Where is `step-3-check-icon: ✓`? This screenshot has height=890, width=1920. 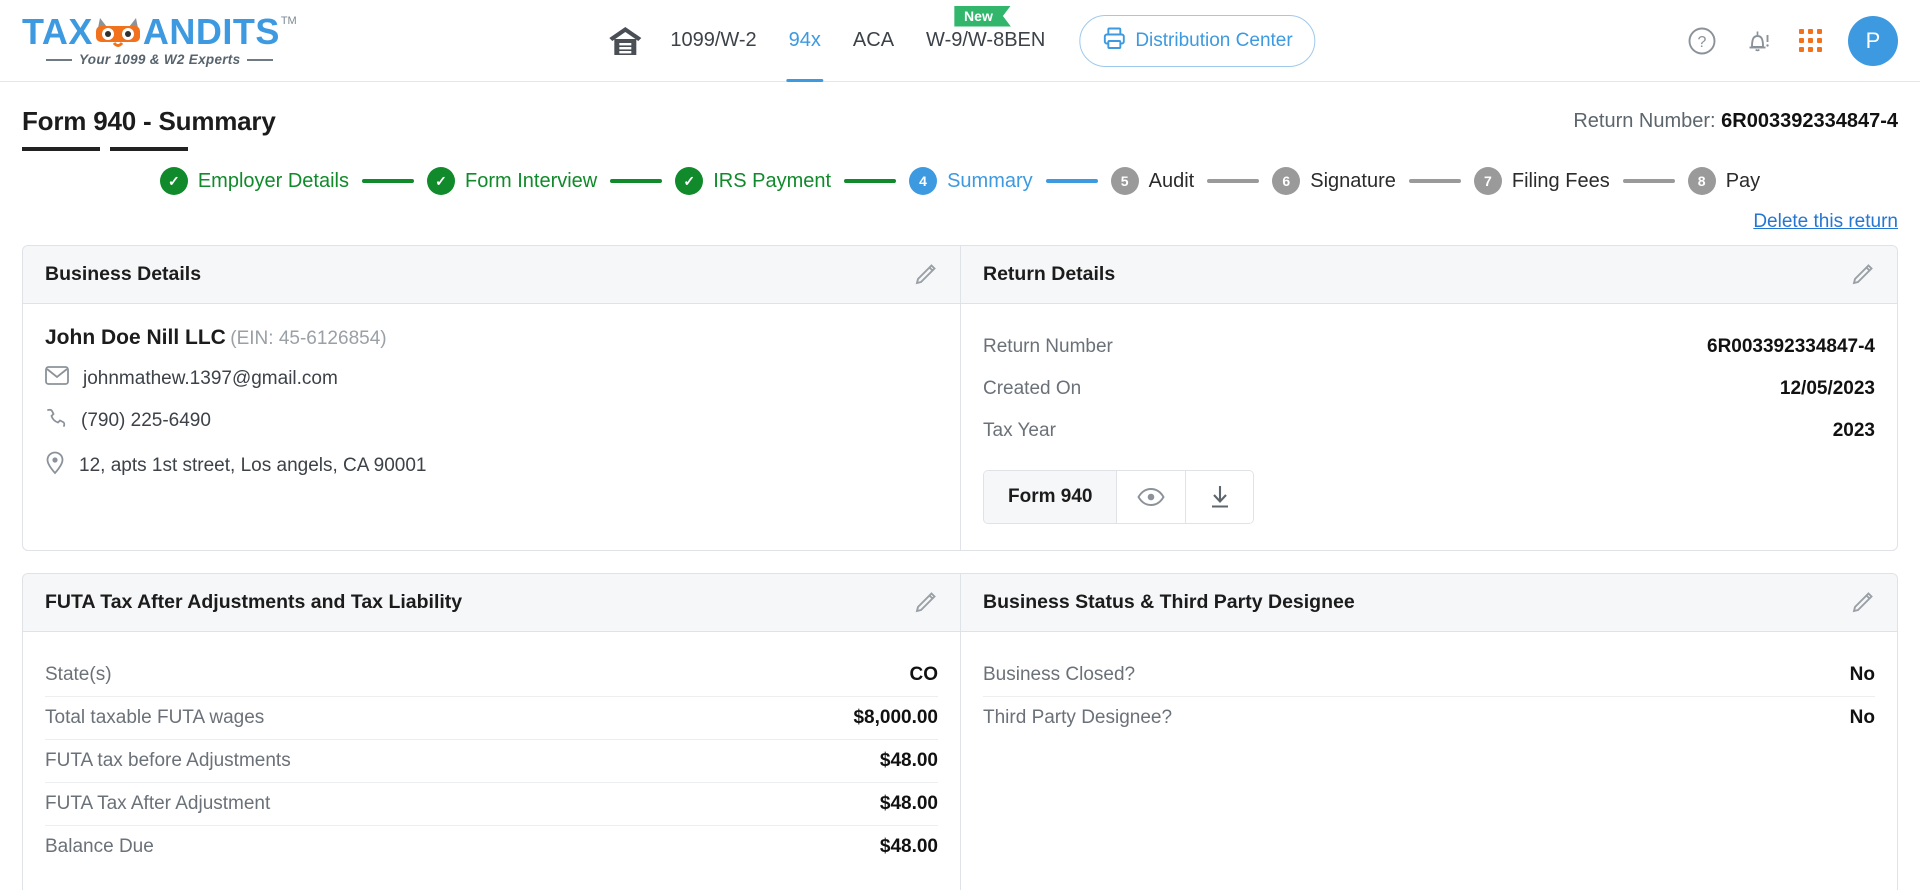 step-3-check-icon: ✓ is located at coordinates (689, 181).